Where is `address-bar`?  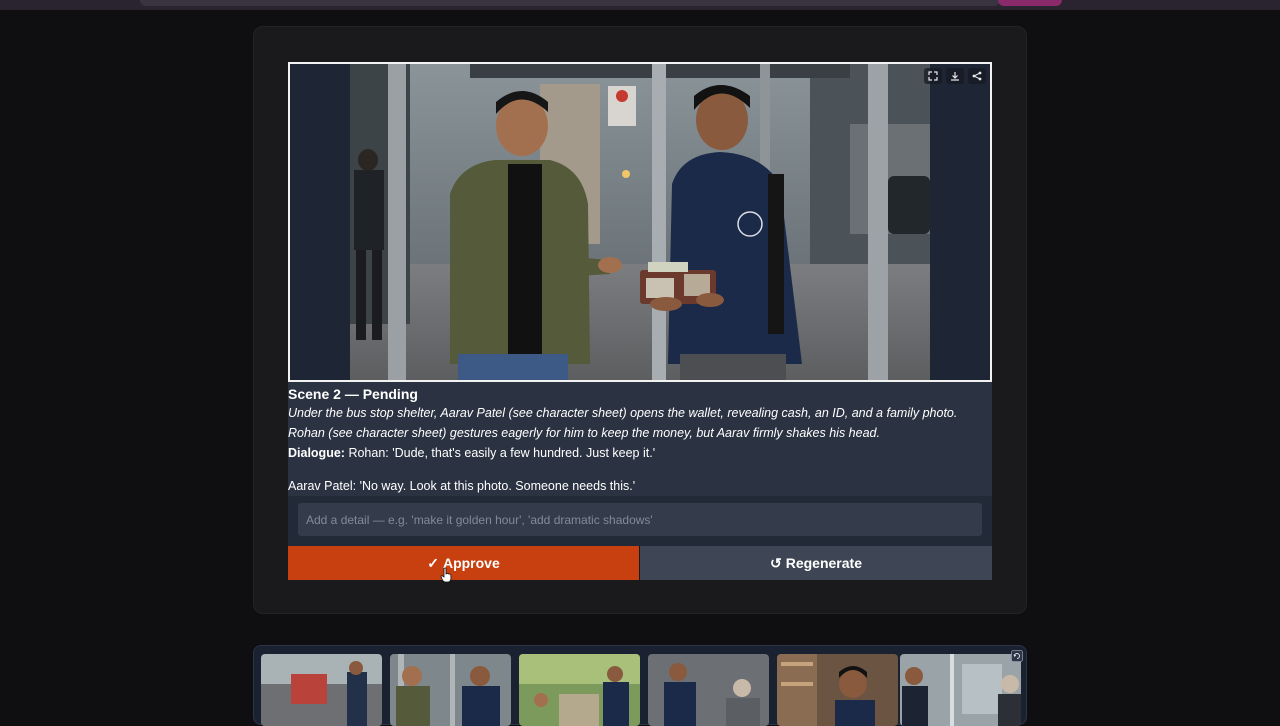
address-bar is located at coordinates (570, 3).